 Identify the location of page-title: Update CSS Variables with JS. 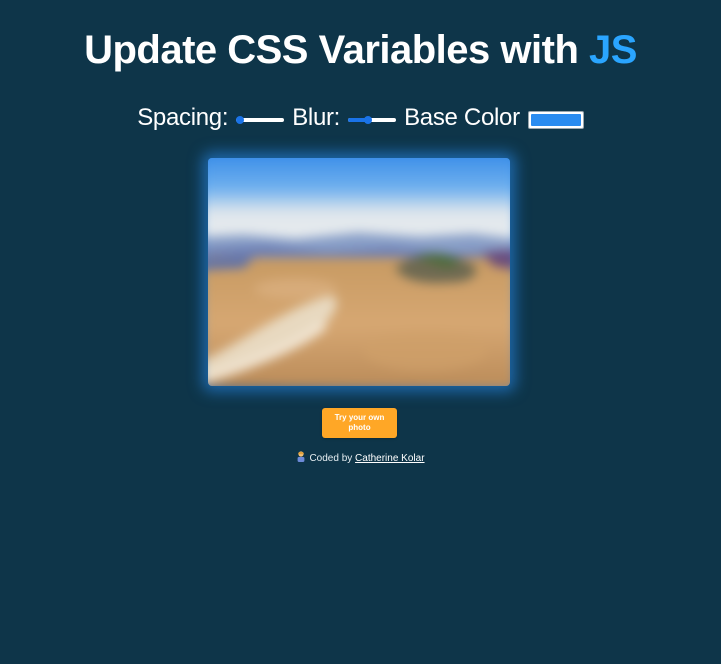
(360, 50).